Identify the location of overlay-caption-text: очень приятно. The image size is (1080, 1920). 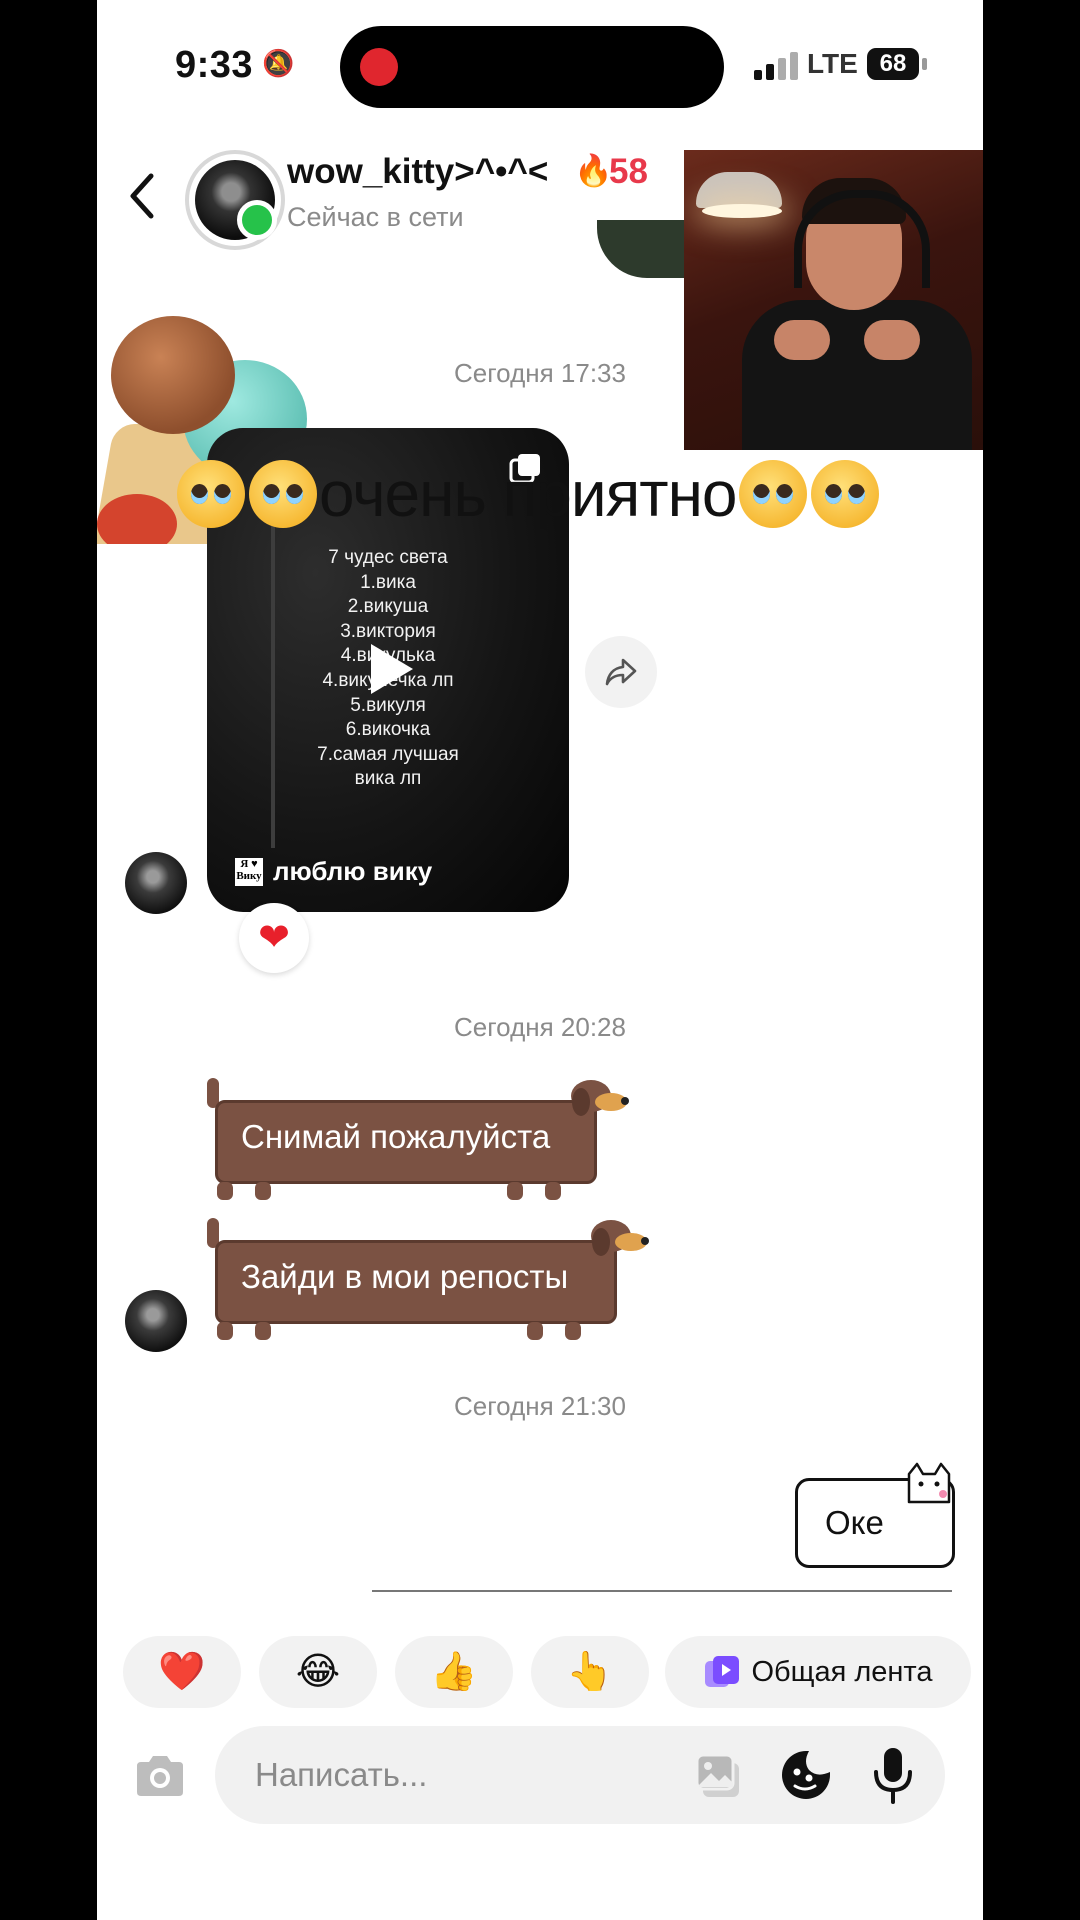
(528, 494).